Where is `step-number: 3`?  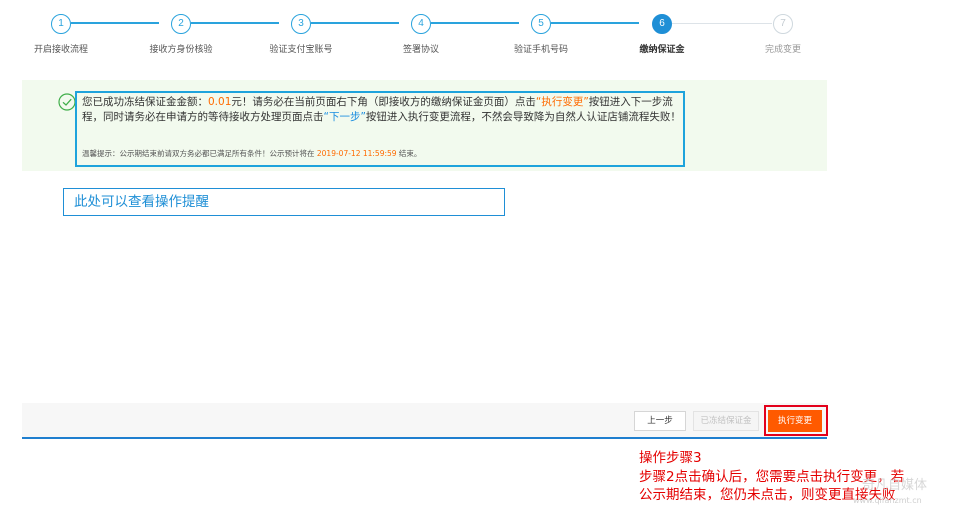 step-number: 3 is located at coordinates (301, 24).